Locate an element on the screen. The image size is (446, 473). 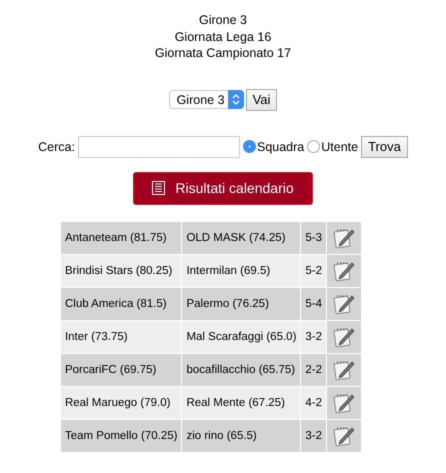
table-cell: 5-4 is located at coordinates (313, 303).